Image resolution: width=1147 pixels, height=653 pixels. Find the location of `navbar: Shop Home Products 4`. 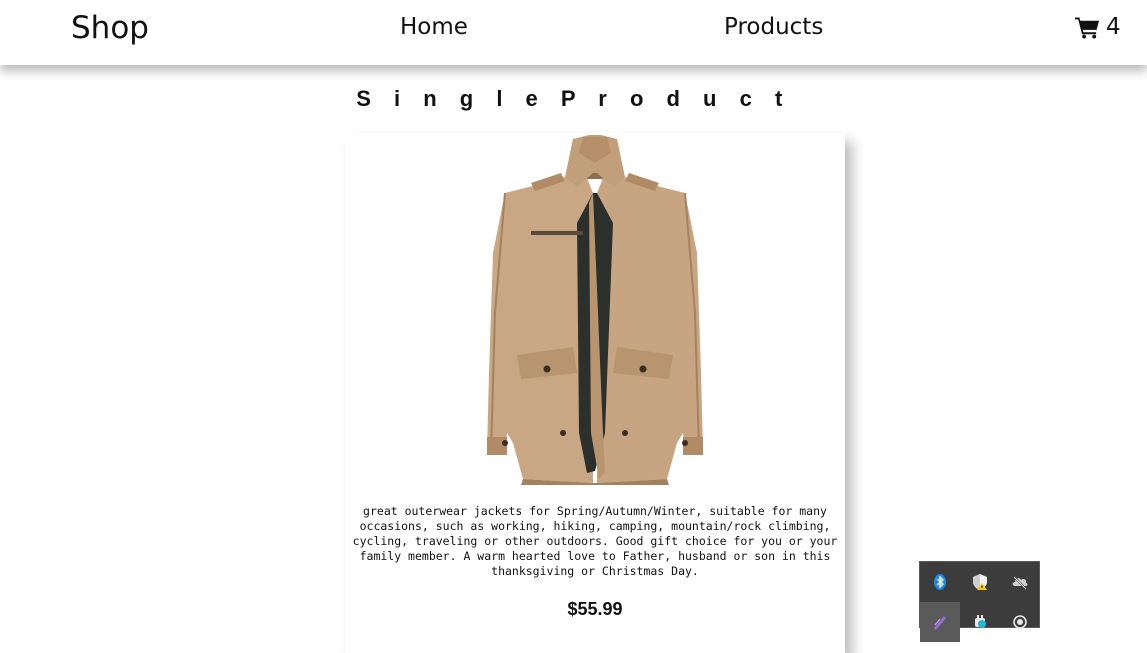

navbar: Shop Home Products 4 is located at coordinates (573, 32).